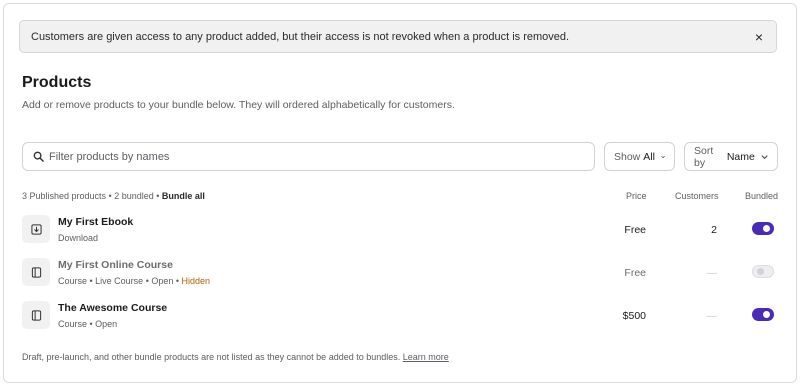 The height and width of the screenshot is (386, 800). What do you see at coordinates (634, 316) in the screenshot?
I see `product-price: $500` at bounding box center [634, 316].